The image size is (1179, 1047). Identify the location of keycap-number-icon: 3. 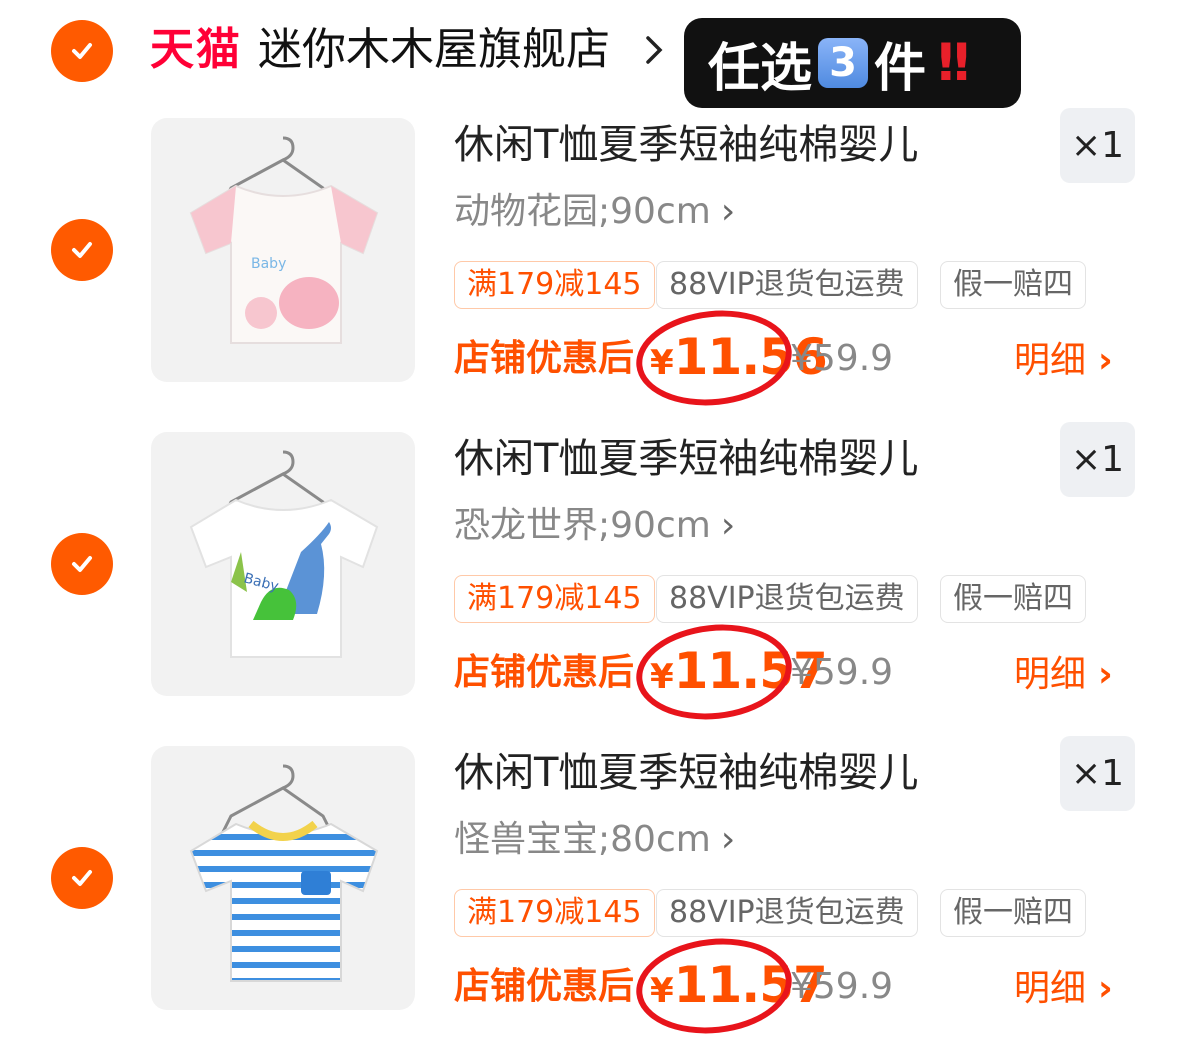
(843, 63).